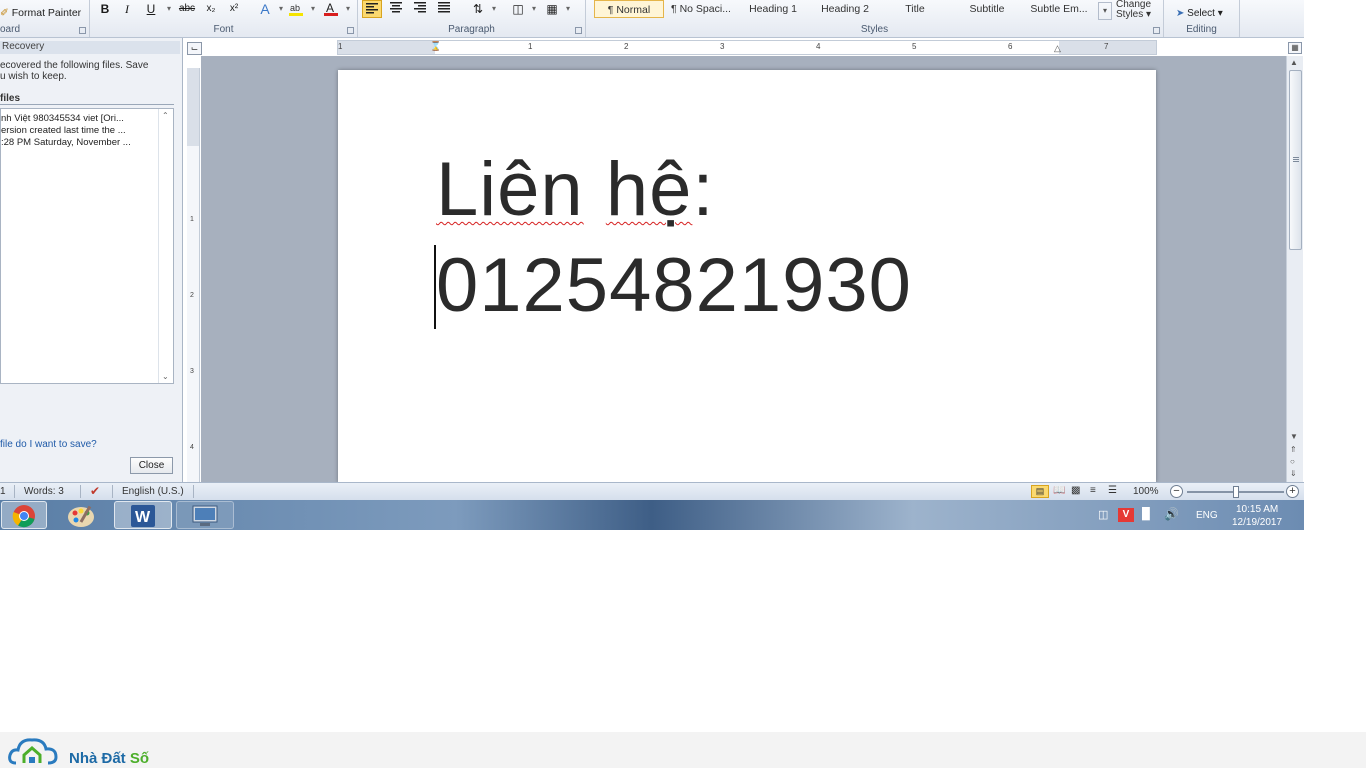 The height and width of the screenshot is (768, 1366). Describe the element at coordinates (818, 46) in the screenshot. I see `ruler-number: 4` at that location.